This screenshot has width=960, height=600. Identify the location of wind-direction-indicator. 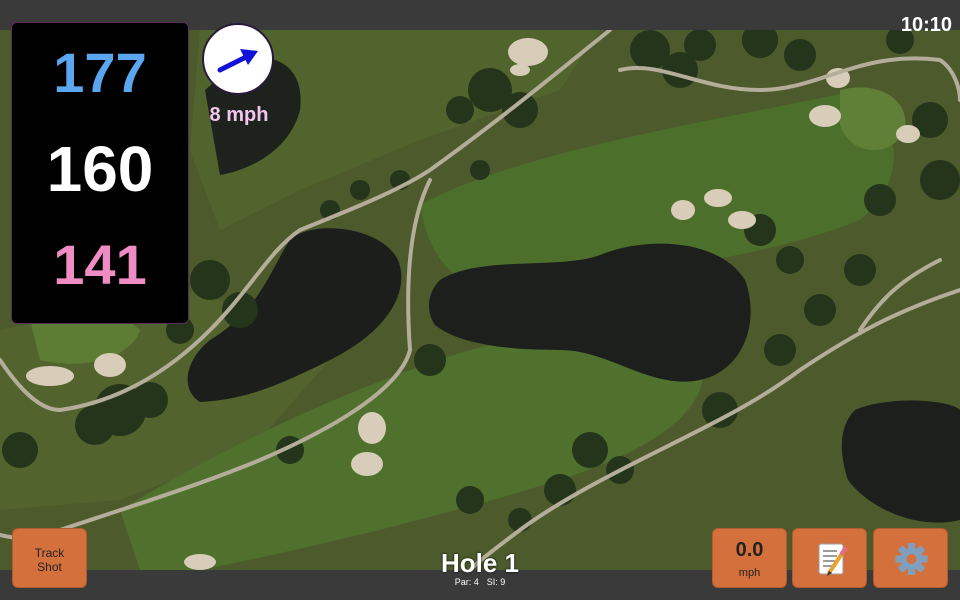
(238, 59).